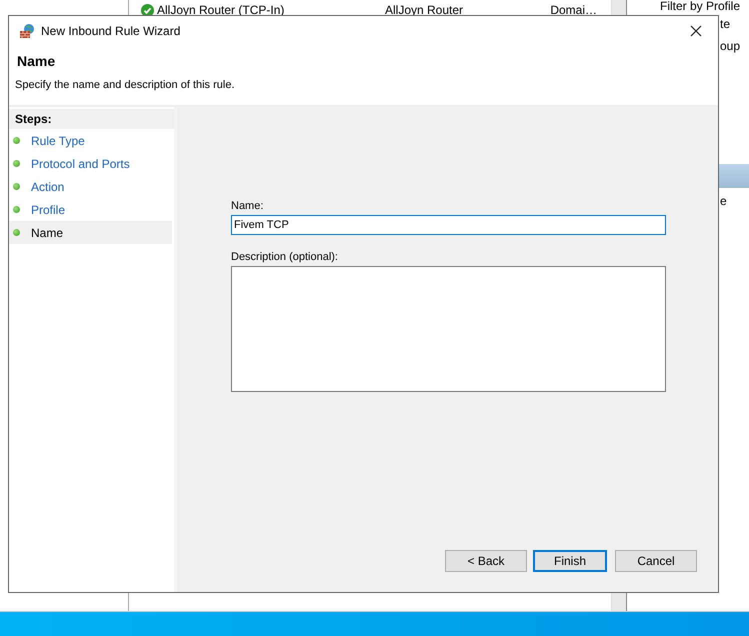  What do you see at coordinates (448, 225) in the screenshot?
I see `name-input-field: Fivem TCP` at bounding box center [448, 225].